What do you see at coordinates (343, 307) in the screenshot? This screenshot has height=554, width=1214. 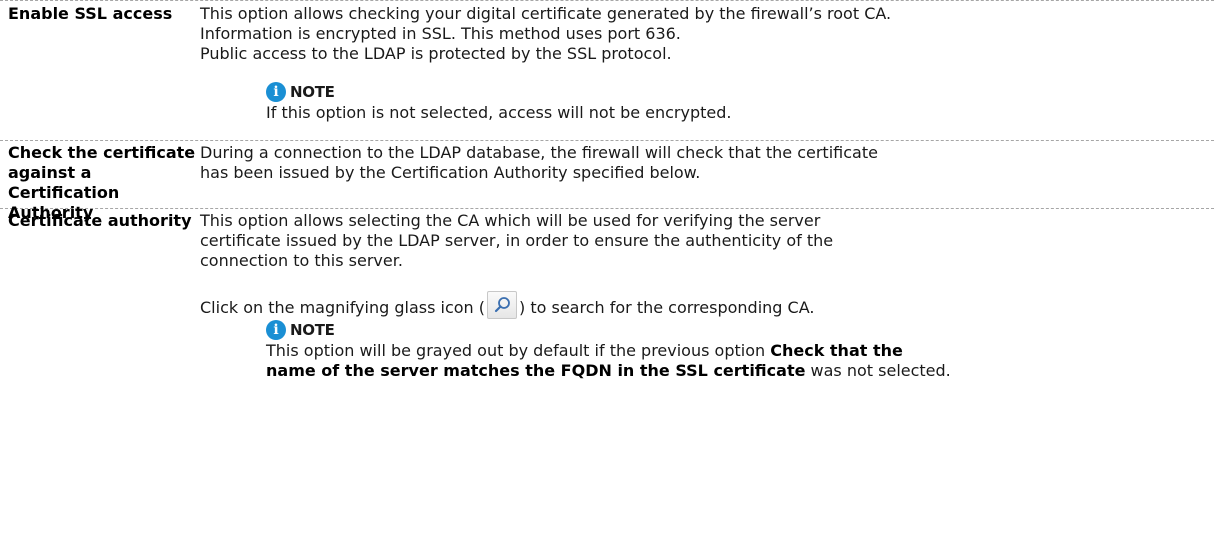 I see `click-instruction-before: Click on the magnifying glass icon (` at bounding box center [343, 307].